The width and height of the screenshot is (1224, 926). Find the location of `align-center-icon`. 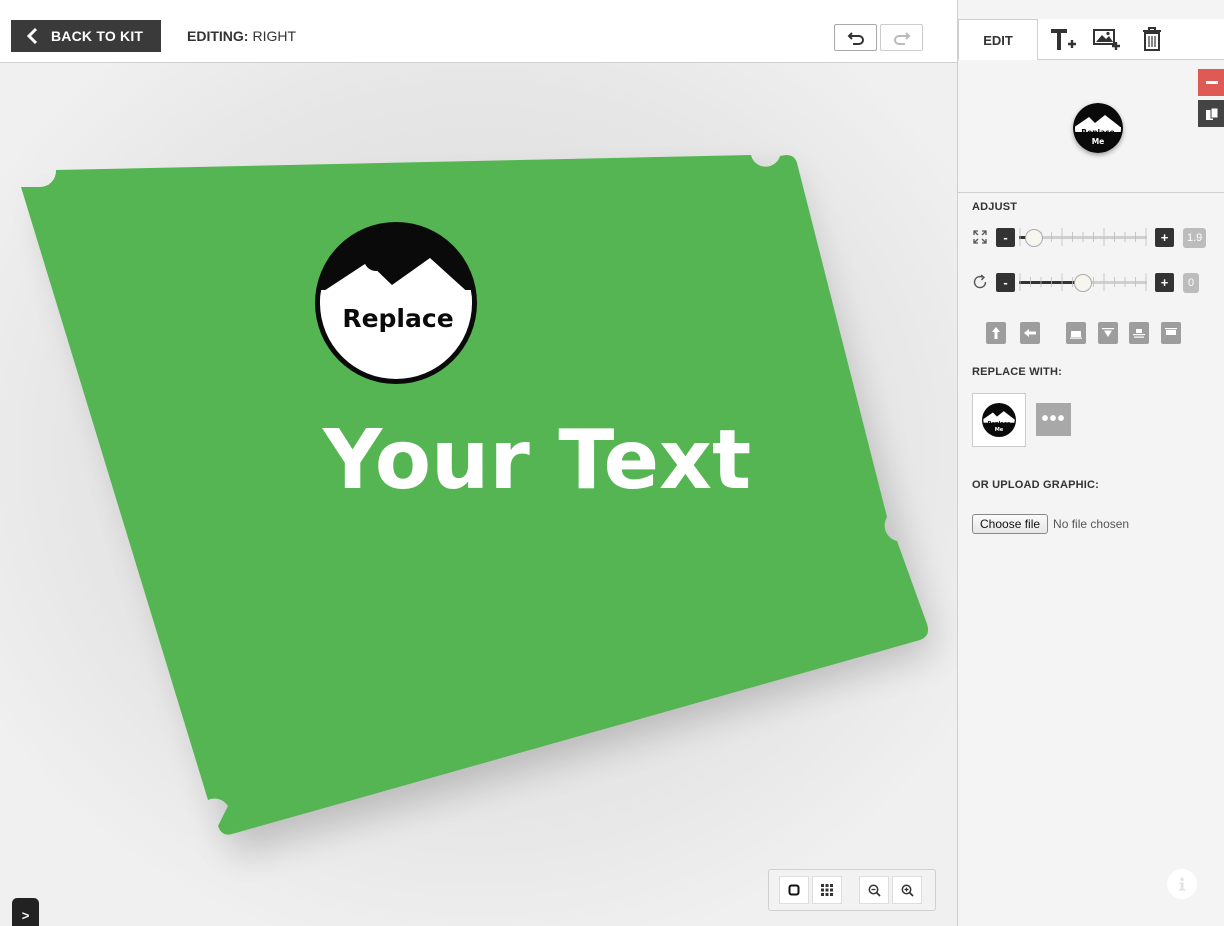

align-center-icon is located at coordinates (1108, 332).